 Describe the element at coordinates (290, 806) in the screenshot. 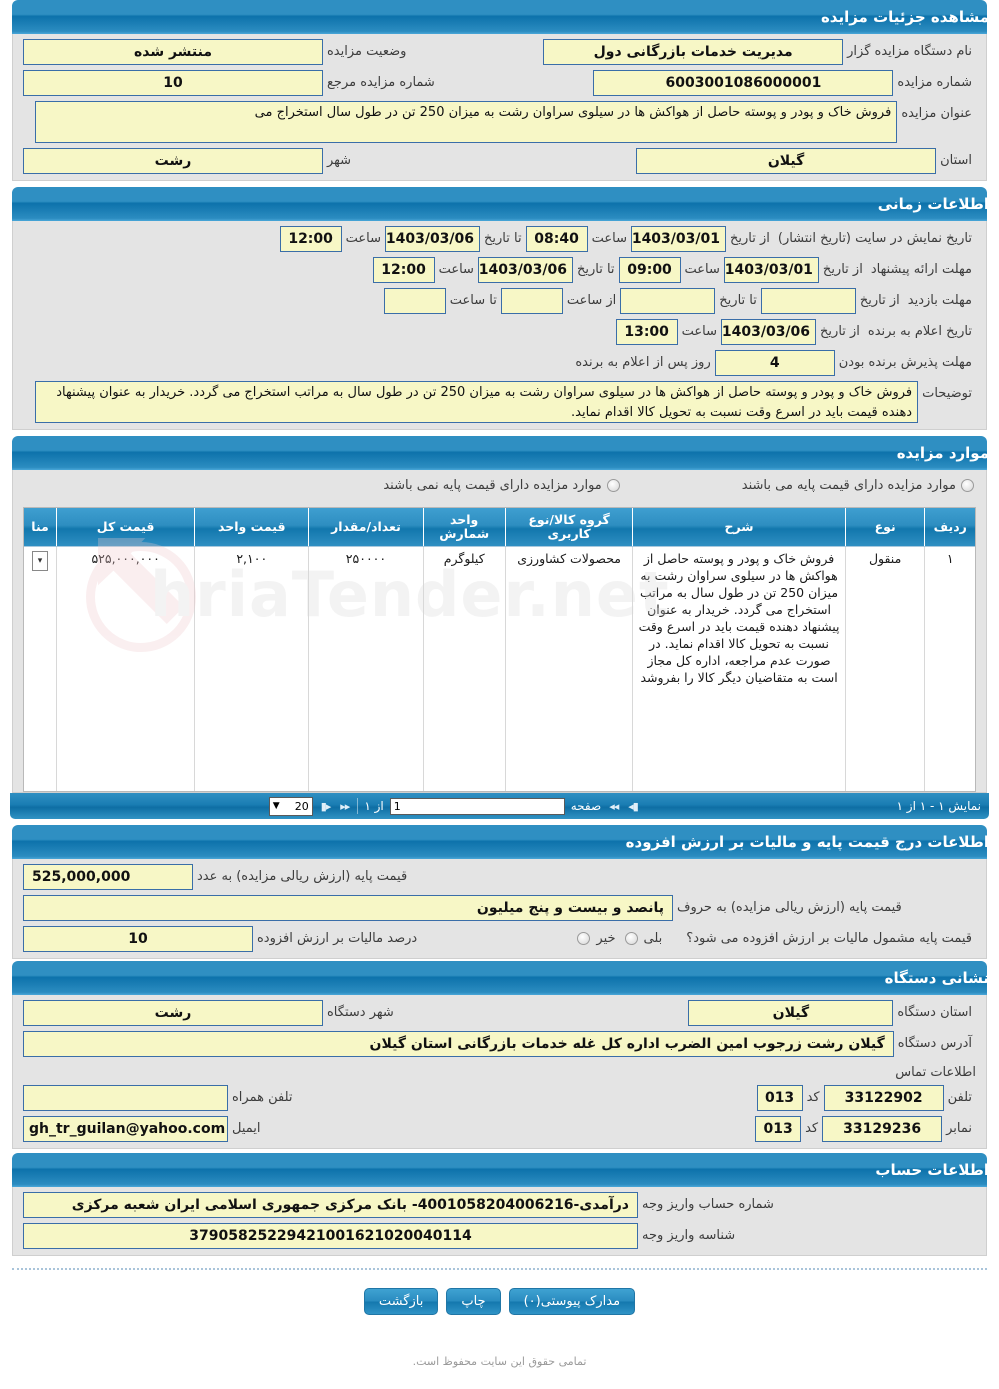

I see `page-size-select: ▼ 20` at that location.